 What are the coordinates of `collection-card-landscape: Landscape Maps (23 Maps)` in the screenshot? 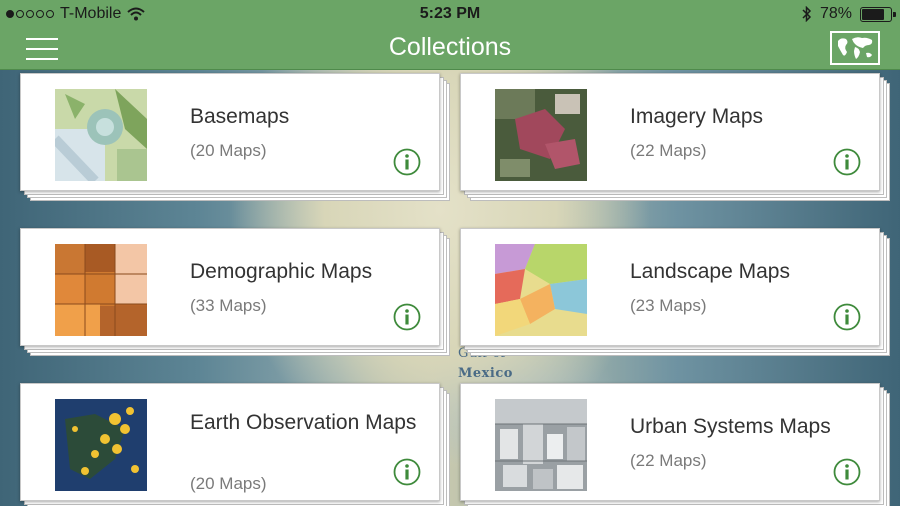 It's located at (675, 292).